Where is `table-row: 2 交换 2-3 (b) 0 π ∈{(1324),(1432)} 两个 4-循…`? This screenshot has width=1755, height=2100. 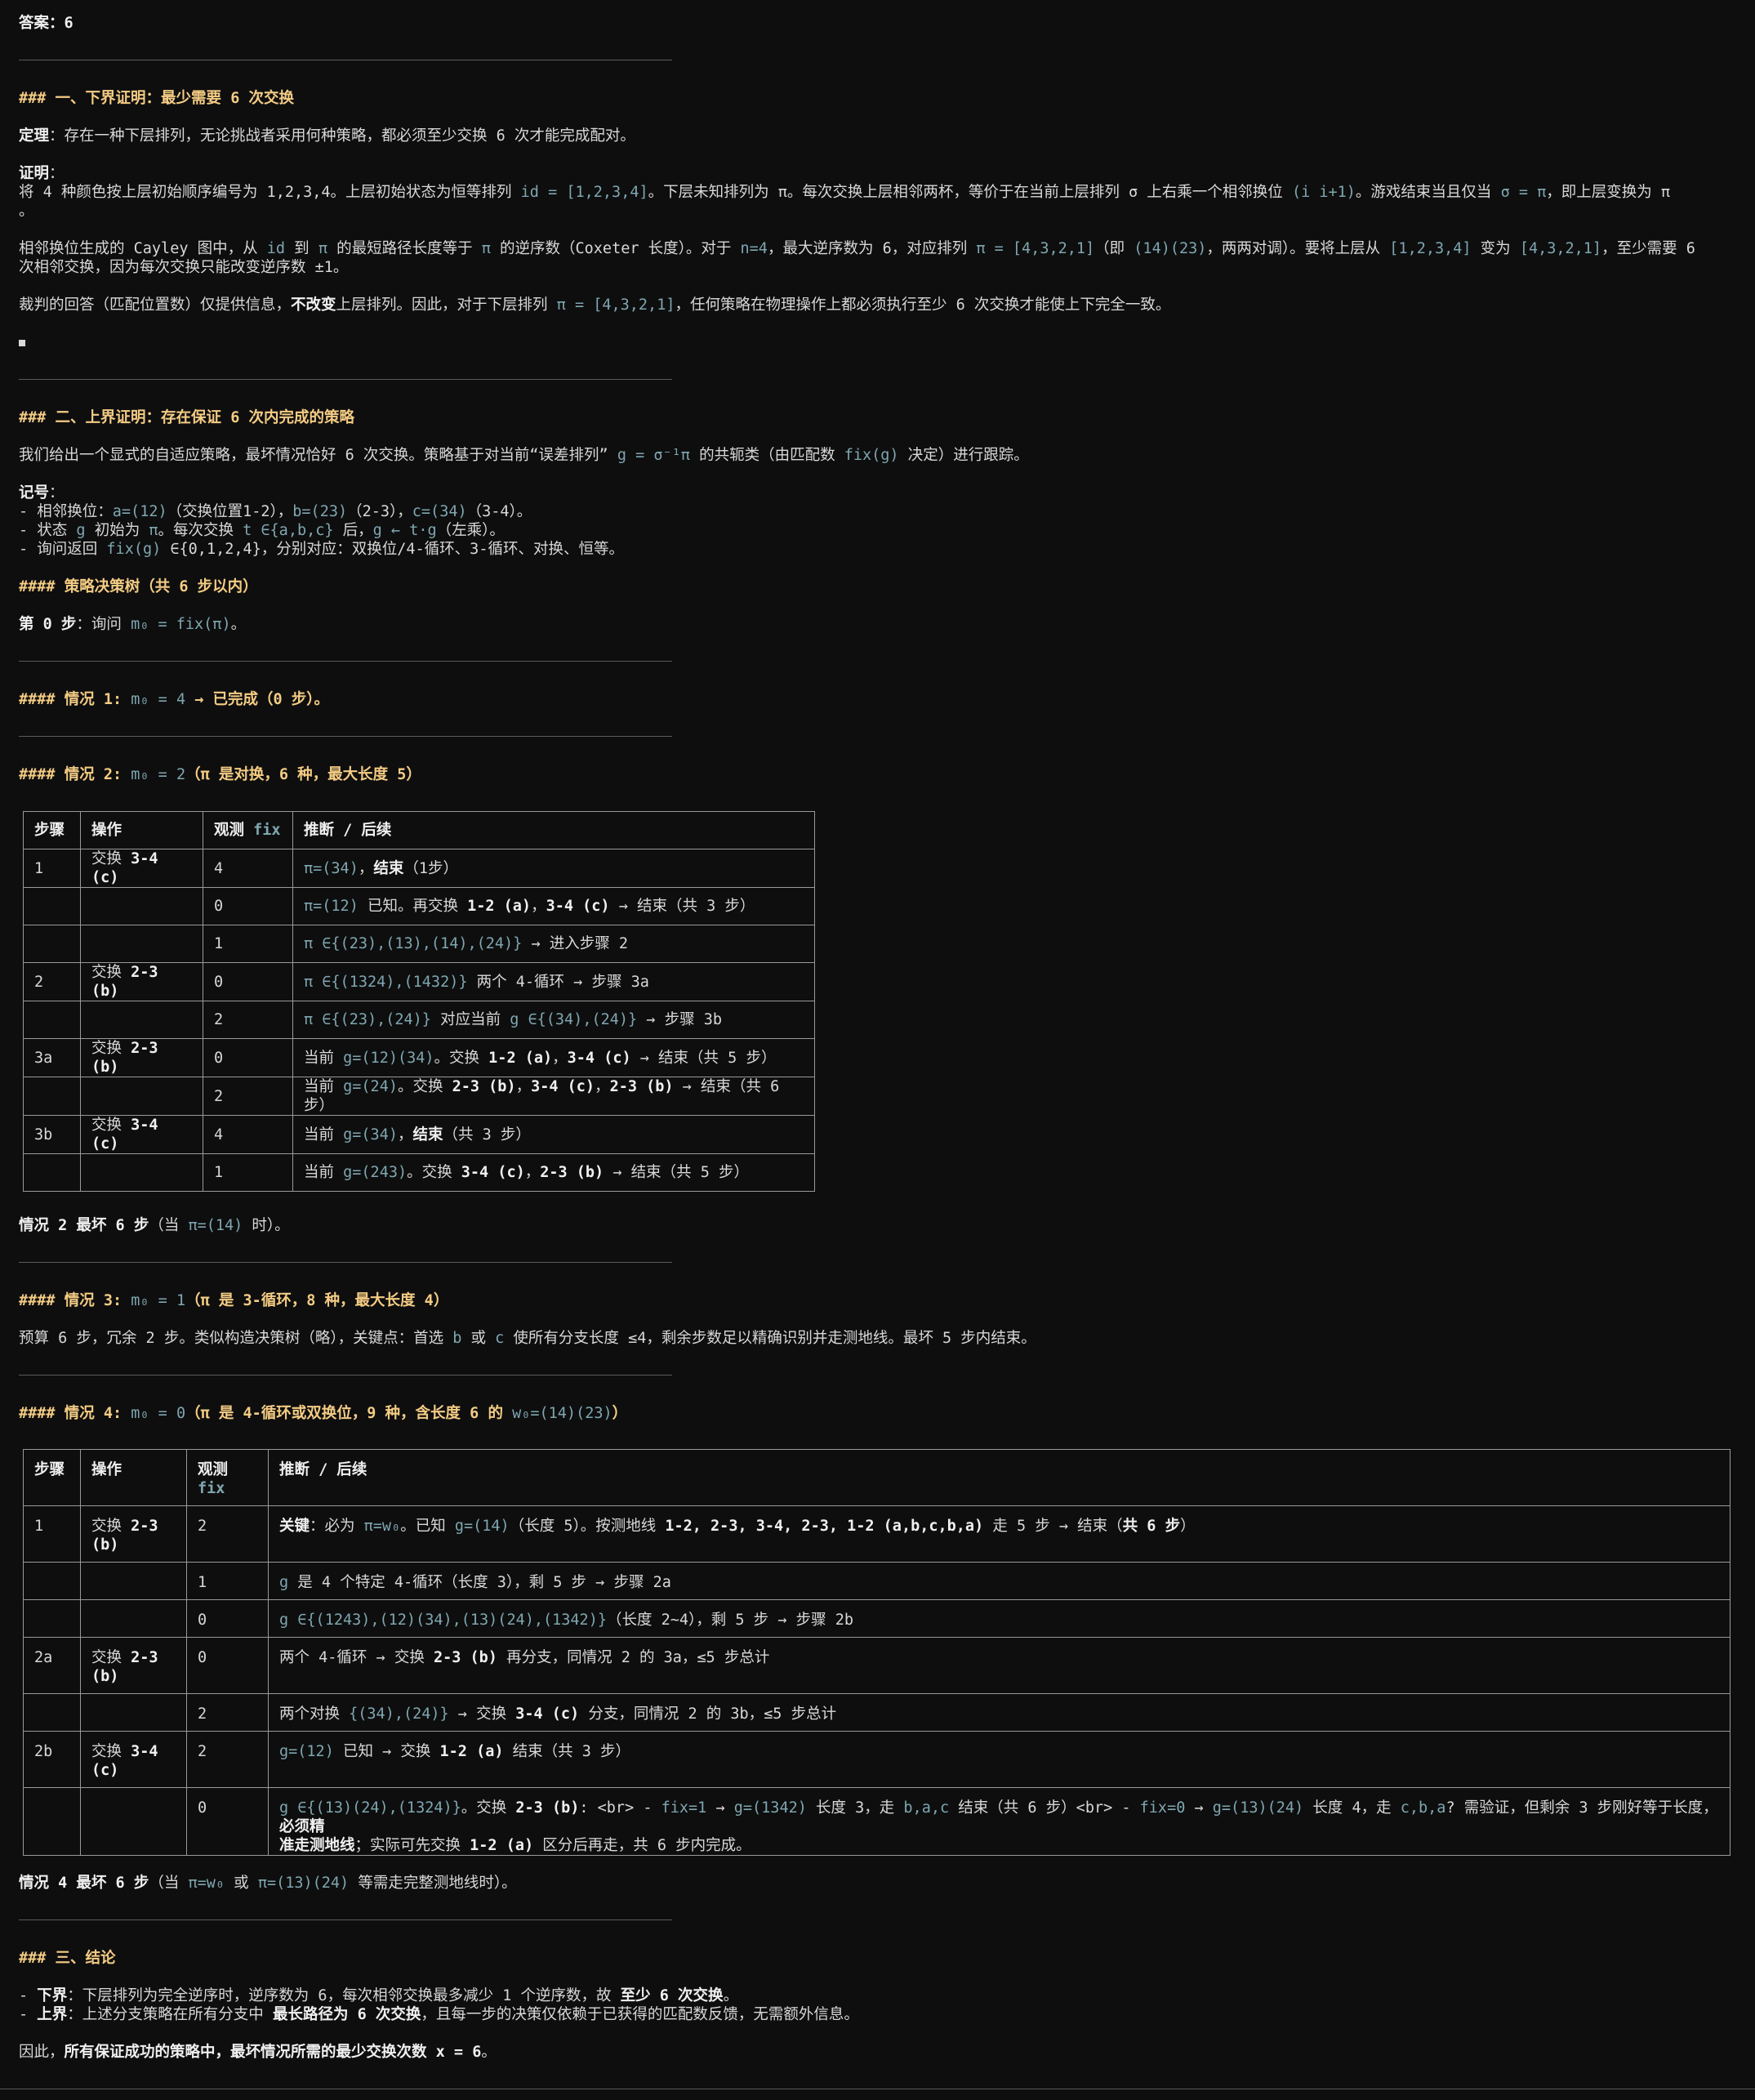
table-row: 2 交换 2-3 (b) 0 π ∈{(1324),(1432)} 两个 4-循… is located at coordinates (419, 981).